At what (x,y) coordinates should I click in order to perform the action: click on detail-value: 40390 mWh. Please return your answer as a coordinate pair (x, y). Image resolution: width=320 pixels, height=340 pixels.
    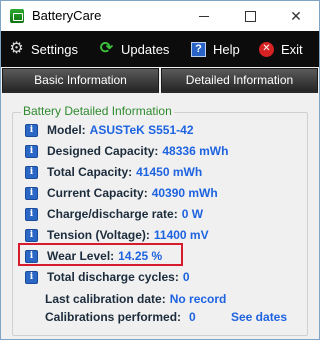
    Looking at the image, I should click on (184, 193).